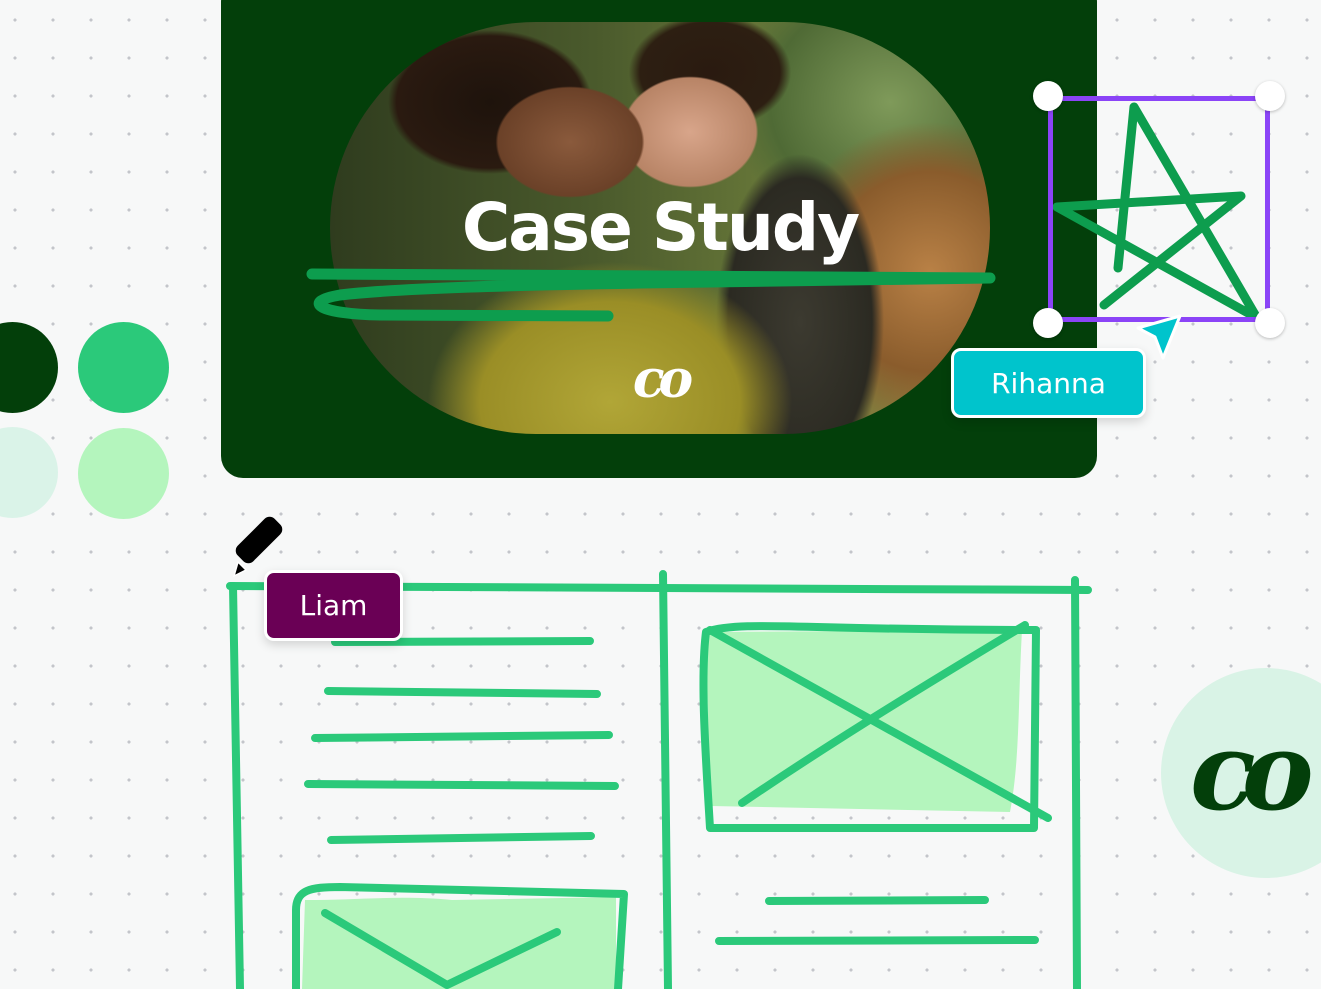  I want to click on image-placeholder-left, so click(460, 936).